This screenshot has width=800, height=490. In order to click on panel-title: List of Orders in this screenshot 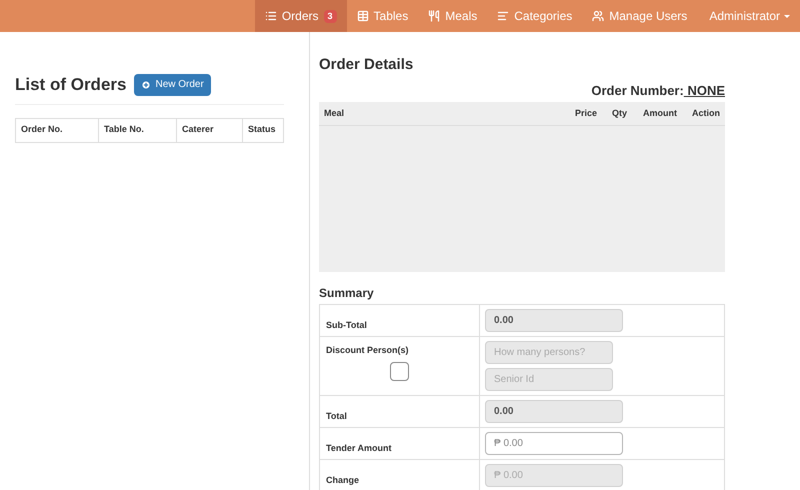, I will do `click(70, 85)`.